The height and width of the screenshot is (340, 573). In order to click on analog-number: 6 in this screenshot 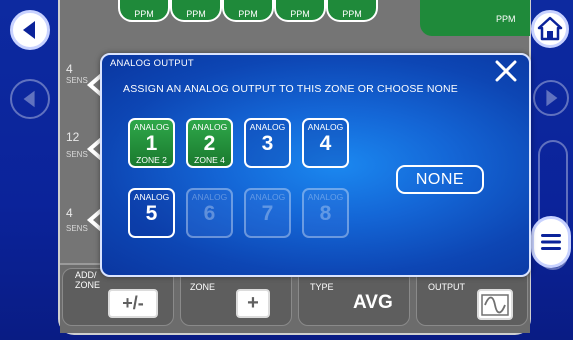, I will do `click(209, 213)`.